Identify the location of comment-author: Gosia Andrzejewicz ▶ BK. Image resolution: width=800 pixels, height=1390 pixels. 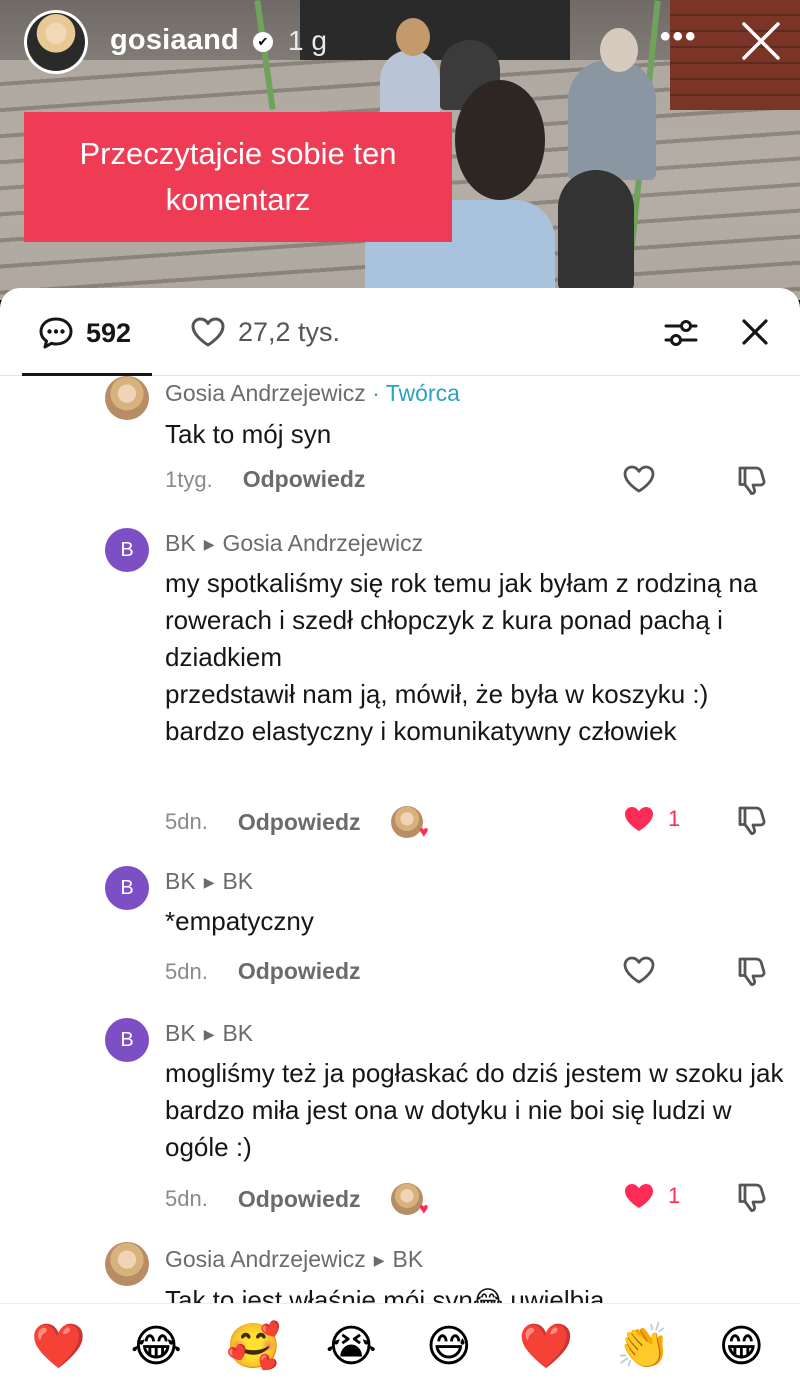
(294, 1259).